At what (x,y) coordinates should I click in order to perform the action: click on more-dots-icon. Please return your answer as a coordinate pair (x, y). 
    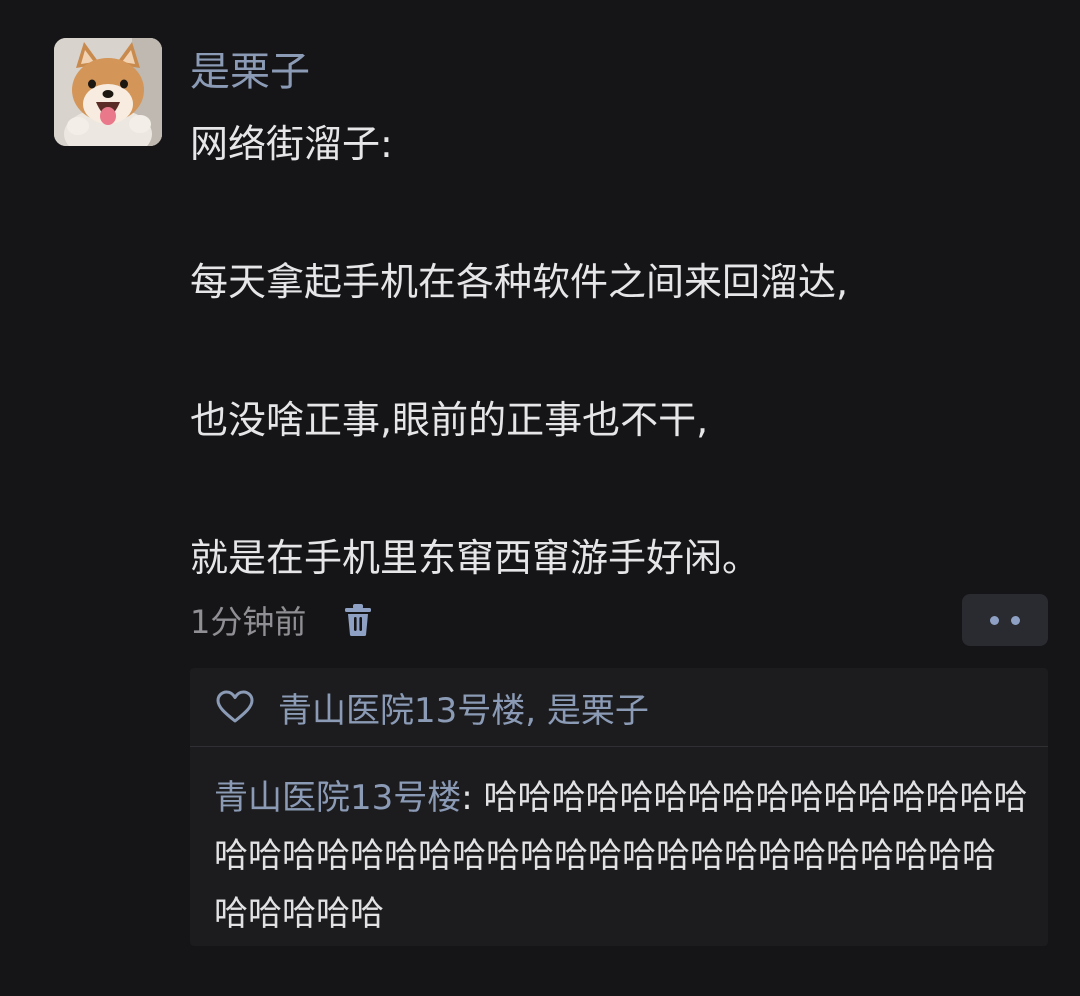
    Looking at the image, I should click on (1005, 620).